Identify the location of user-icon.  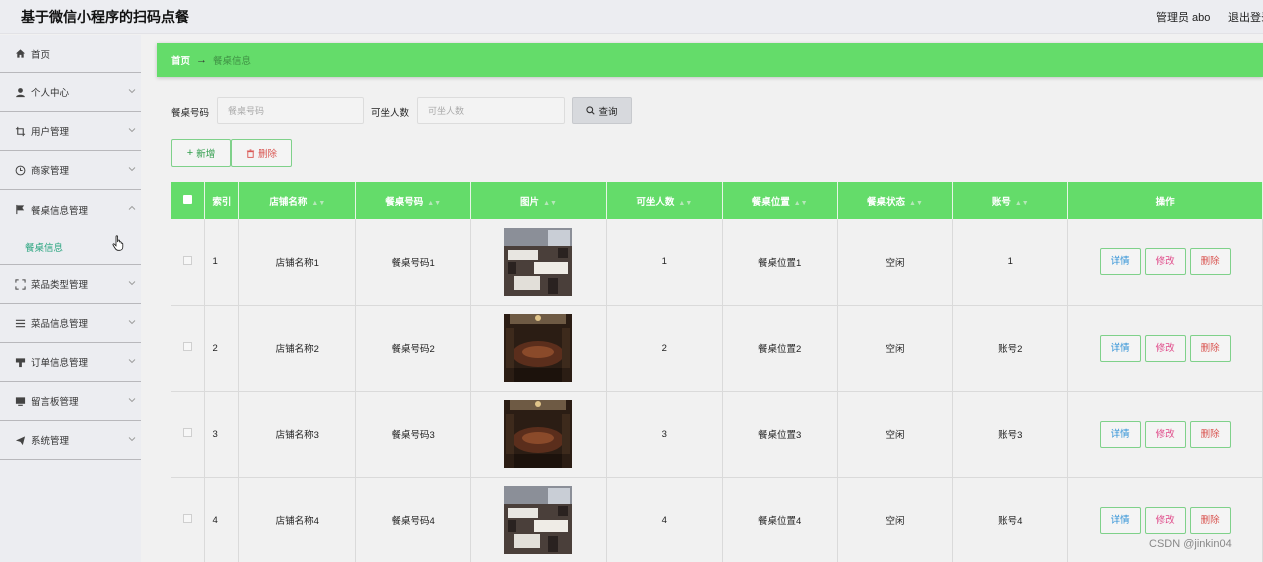
(20, 92).